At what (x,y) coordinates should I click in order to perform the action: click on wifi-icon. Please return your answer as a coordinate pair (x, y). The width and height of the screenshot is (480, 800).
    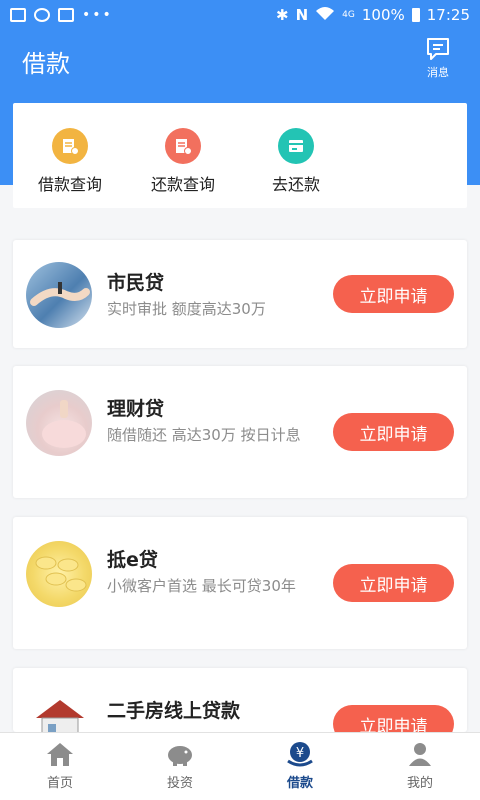
    Looking at the image, I should click on (325, 15).